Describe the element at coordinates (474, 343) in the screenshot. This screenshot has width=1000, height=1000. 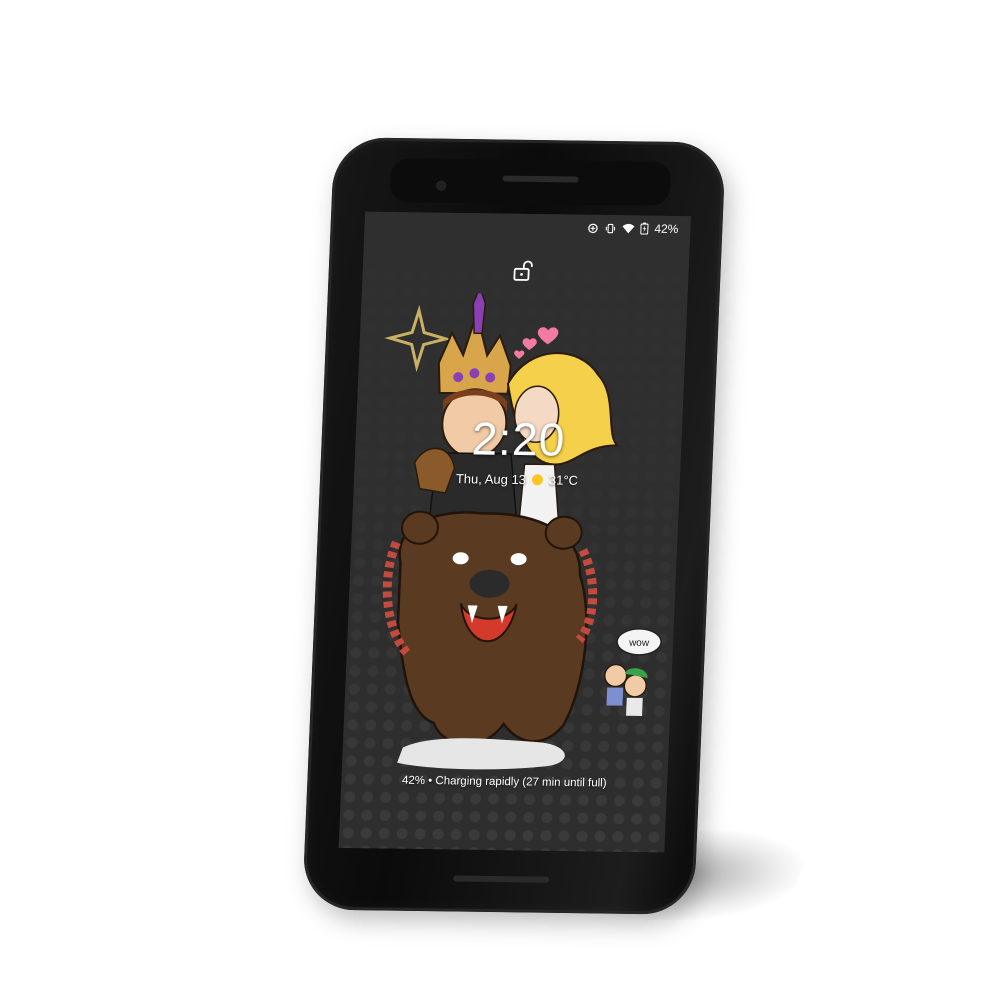
I see `crown-icon` at that location.